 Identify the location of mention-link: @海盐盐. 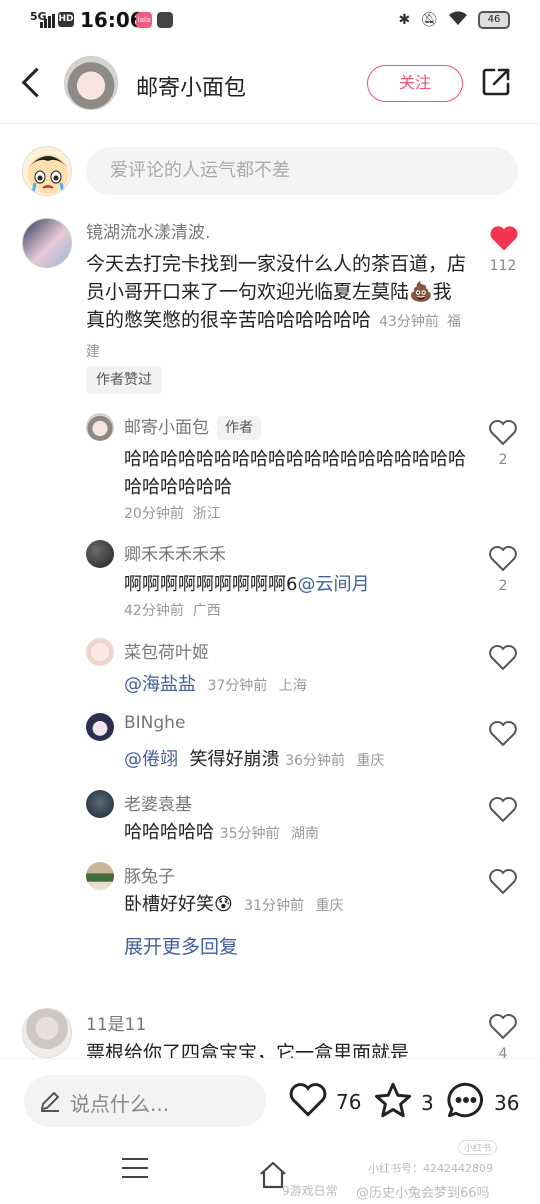
(160, 684).